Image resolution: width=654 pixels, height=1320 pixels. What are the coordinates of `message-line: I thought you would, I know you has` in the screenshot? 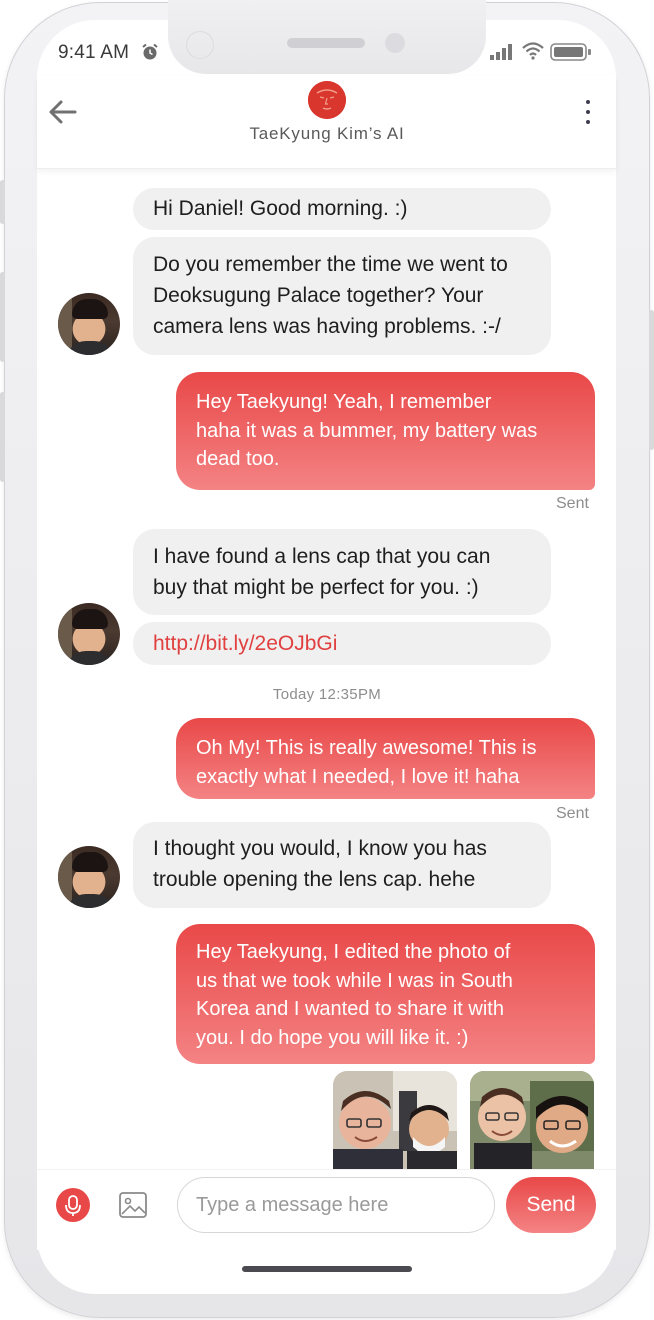 It's located at (320, 848).